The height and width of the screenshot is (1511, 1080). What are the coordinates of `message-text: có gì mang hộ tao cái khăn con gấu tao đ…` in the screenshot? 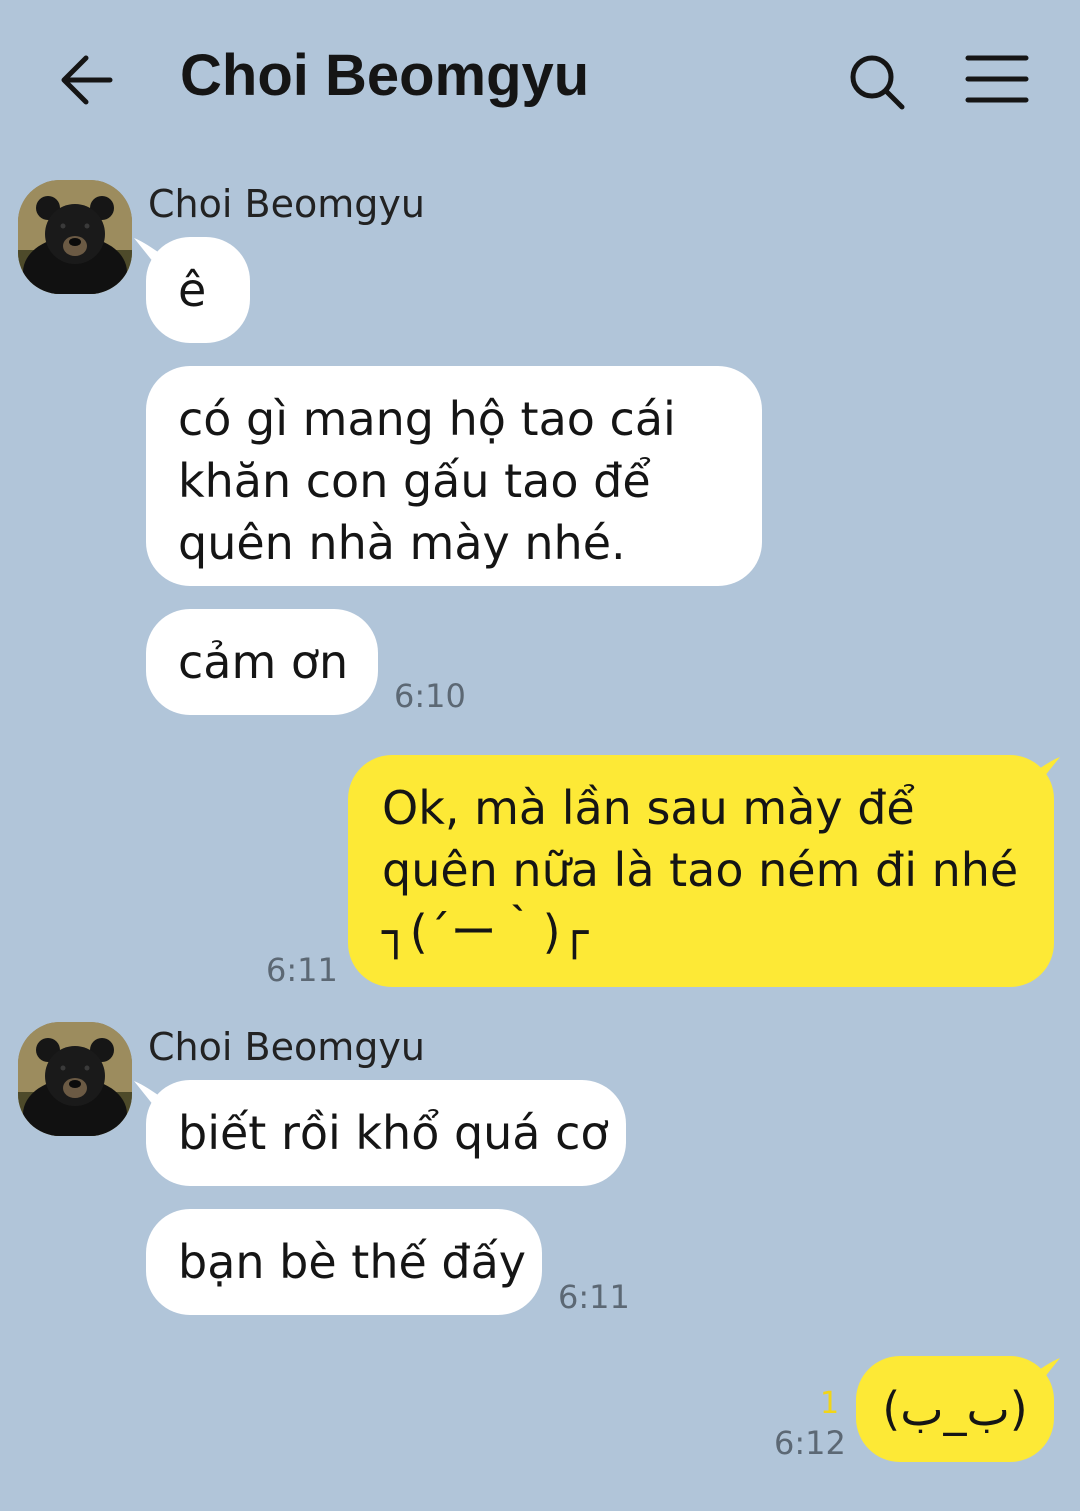 It's located at (427, 481).